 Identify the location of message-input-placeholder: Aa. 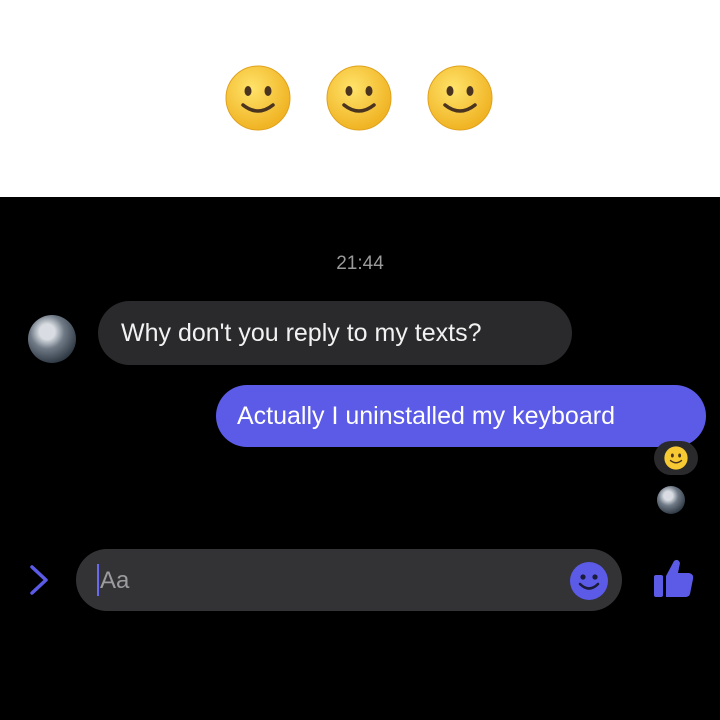
(115, 580).